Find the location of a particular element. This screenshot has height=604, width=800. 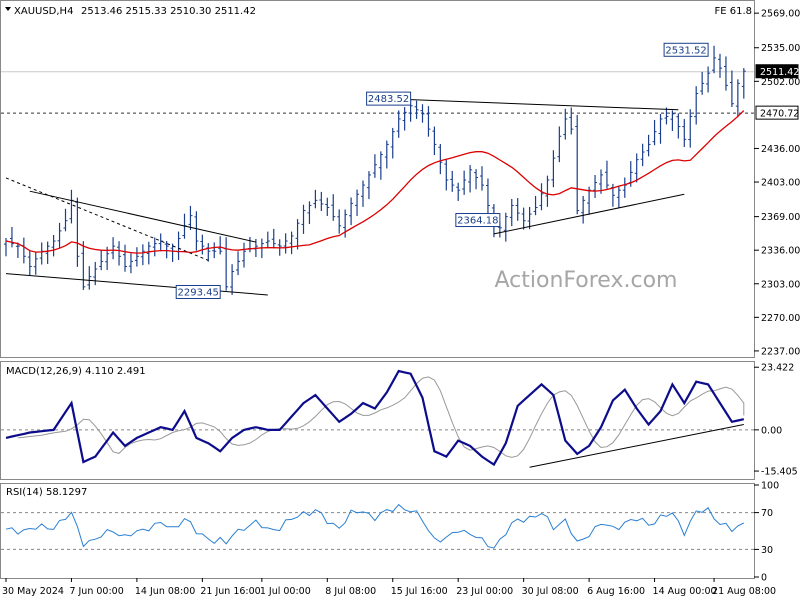

price-axis-tick-label: 2535.00 is located at coordinates (780, 48).